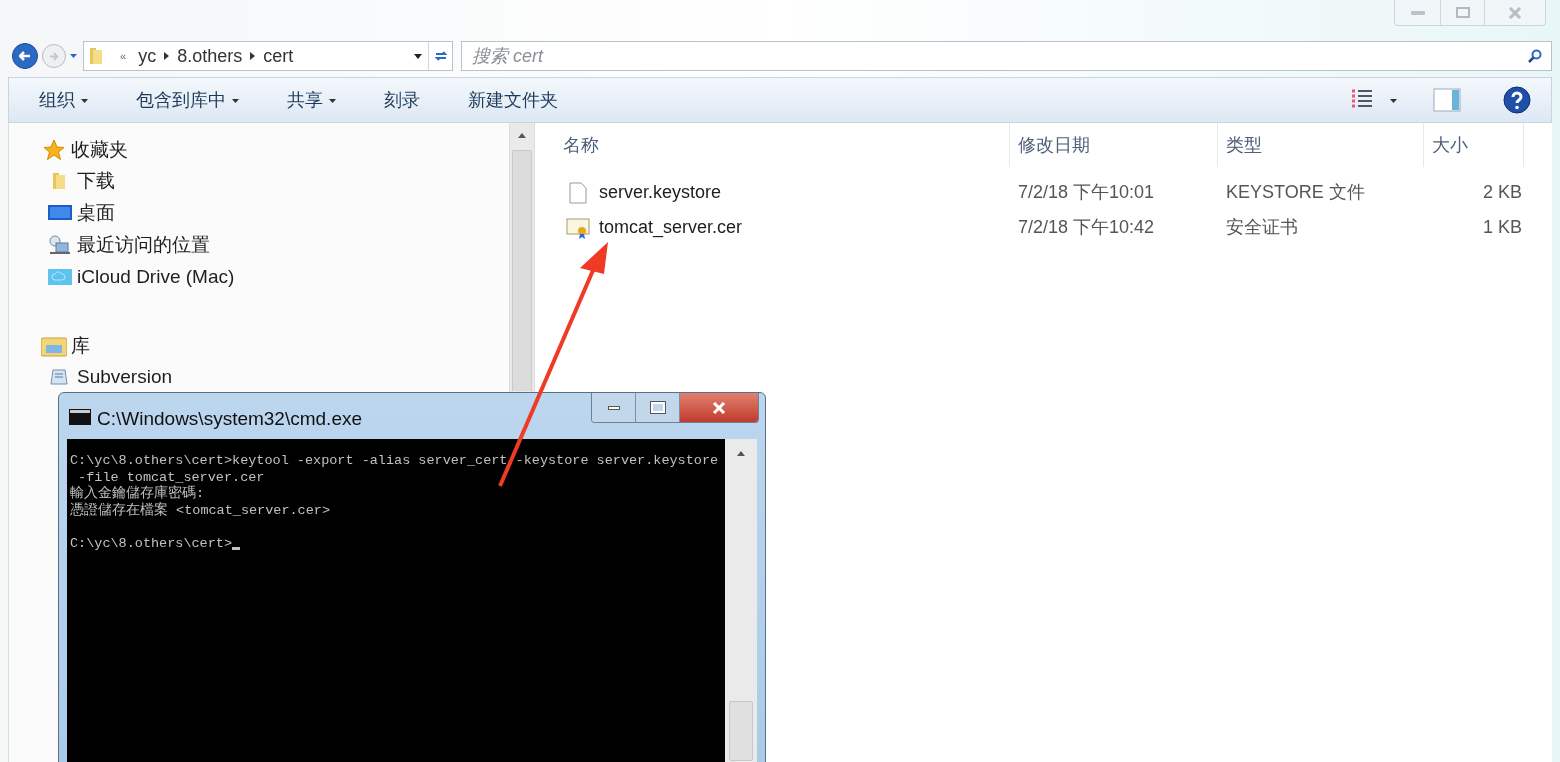 This screenshot has width=1560, height=762. I want to click on recent-places-icon, so click(60, 245).